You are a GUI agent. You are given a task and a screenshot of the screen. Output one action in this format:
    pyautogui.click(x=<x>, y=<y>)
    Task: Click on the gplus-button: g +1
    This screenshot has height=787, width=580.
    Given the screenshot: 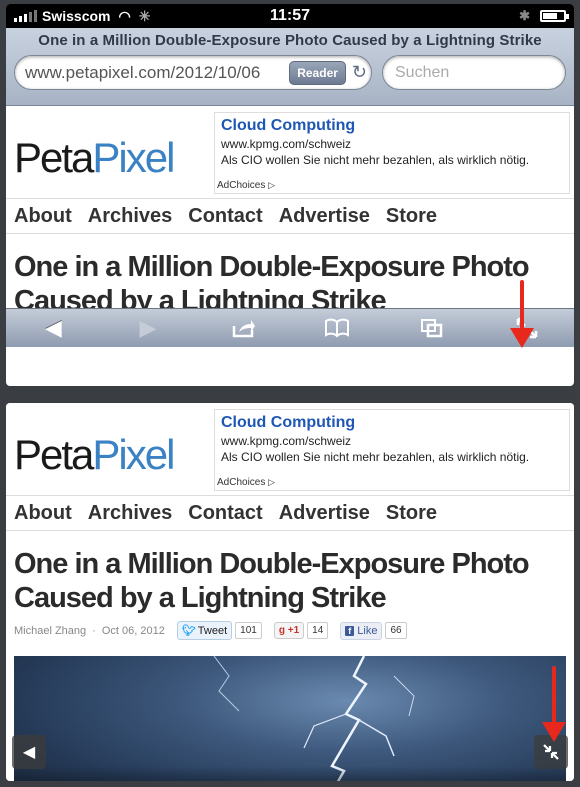 What is the action you would take?
    pyautogui.click(x=289, y=630)
    